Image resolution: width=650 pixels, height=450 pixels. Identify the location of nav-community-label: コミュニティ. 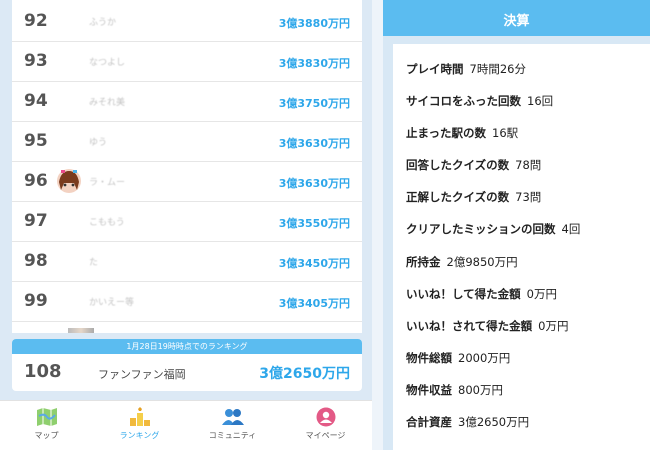
(232, 435).